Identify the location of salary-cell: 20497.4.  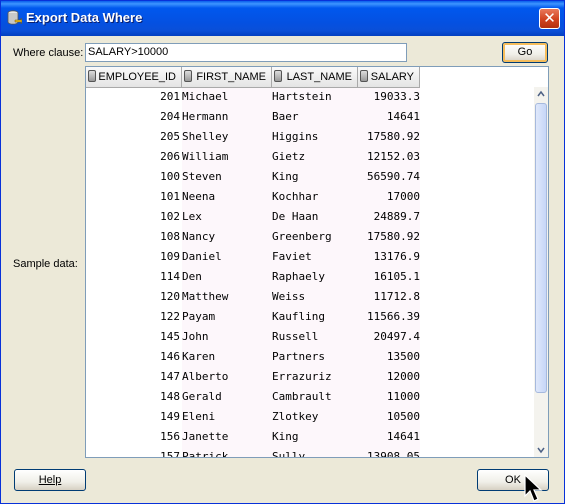
(389, 337).